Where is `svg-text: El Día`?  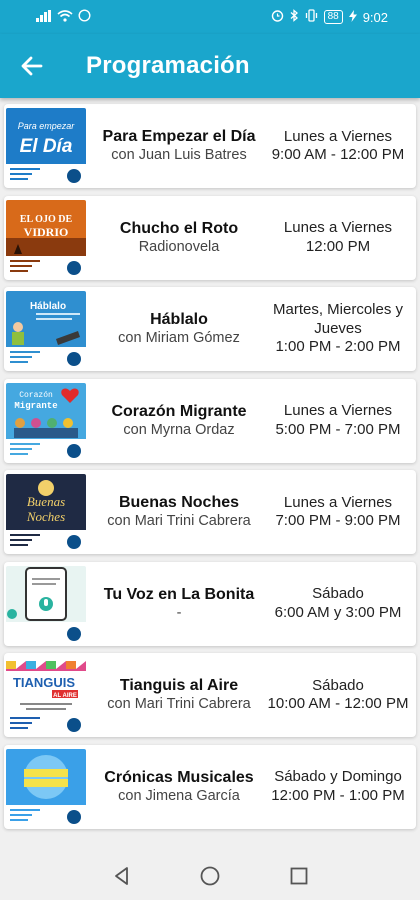
svg-text: El Día is located at coordinates (46, 146).